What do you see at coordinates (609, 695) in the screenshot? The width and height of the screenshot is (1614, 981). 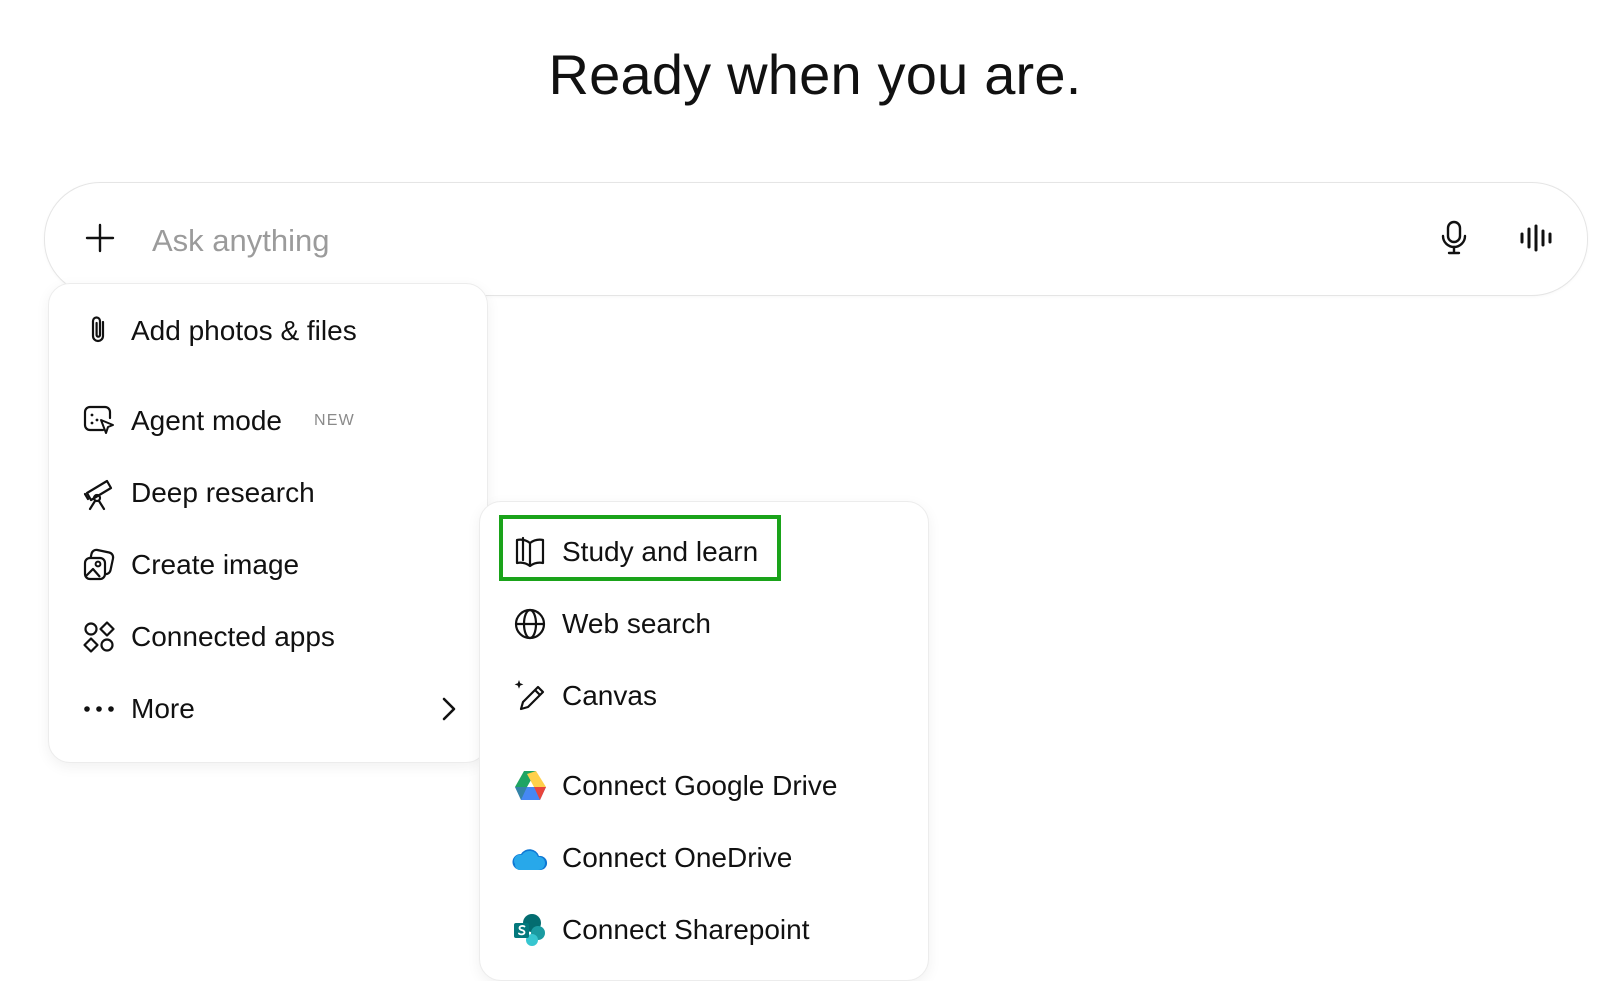 I see `submenu-item-label: Canvas` at bounding box center [609, 695].